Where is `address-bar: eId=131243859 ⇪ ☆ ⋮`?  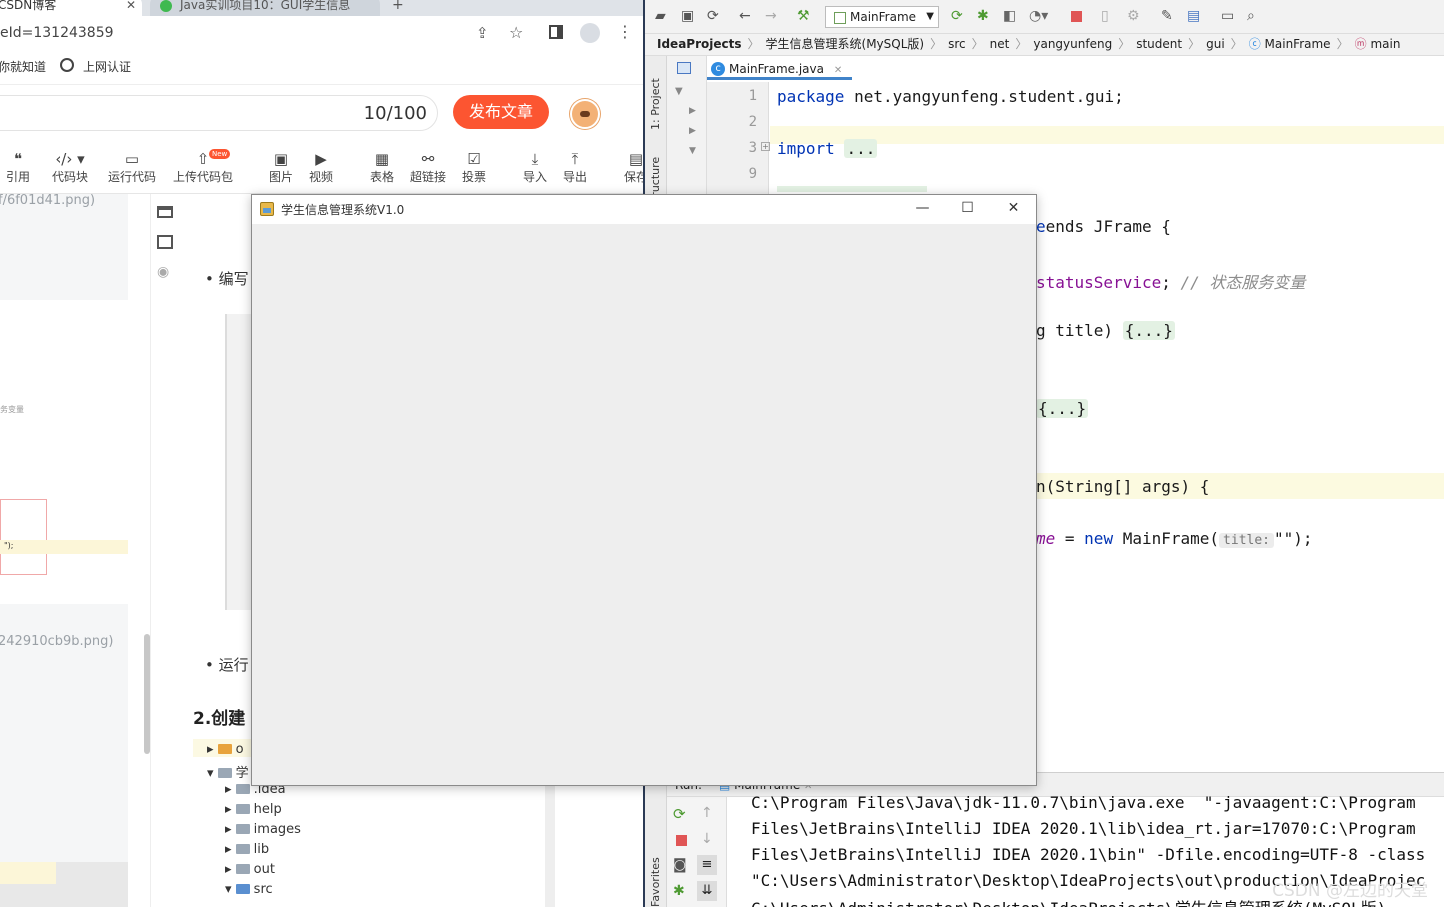
address-bar: eId=131243859 ⇪ ☆ ⋮ is located at coordinates (321, 34).